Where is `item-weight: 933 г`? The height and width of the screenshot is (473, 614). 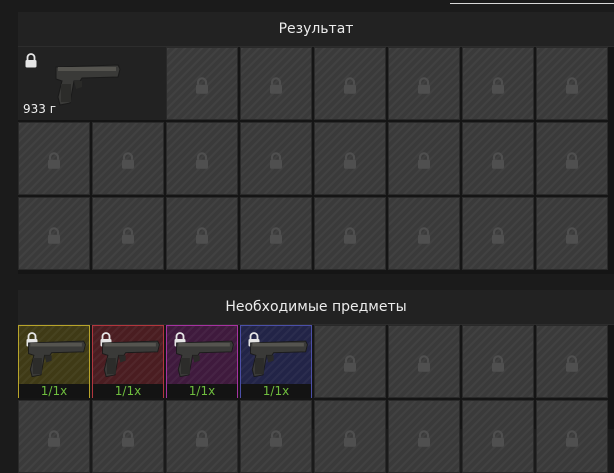
item-weight: 933 г is located at coordinates (40, 109).